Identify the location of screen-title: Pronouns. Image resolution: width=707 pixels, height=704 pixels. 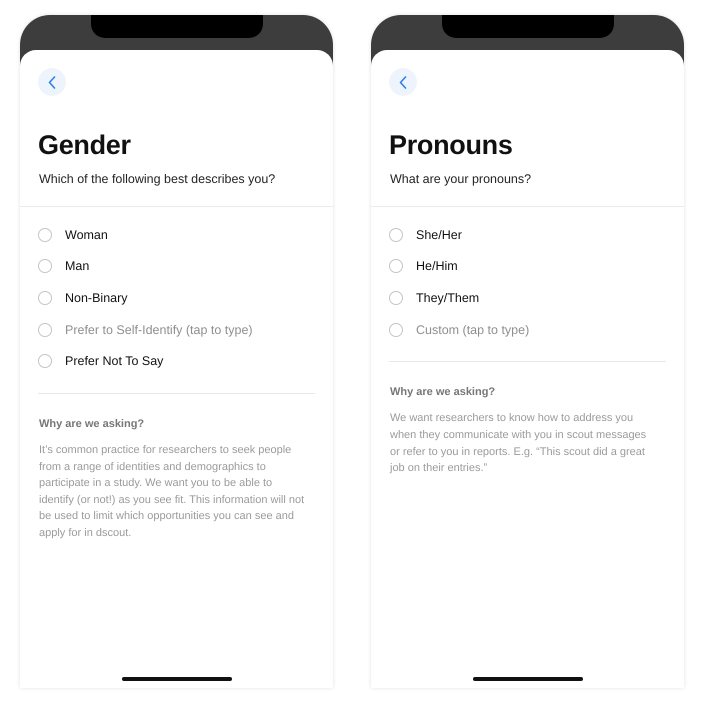
(451, 145).